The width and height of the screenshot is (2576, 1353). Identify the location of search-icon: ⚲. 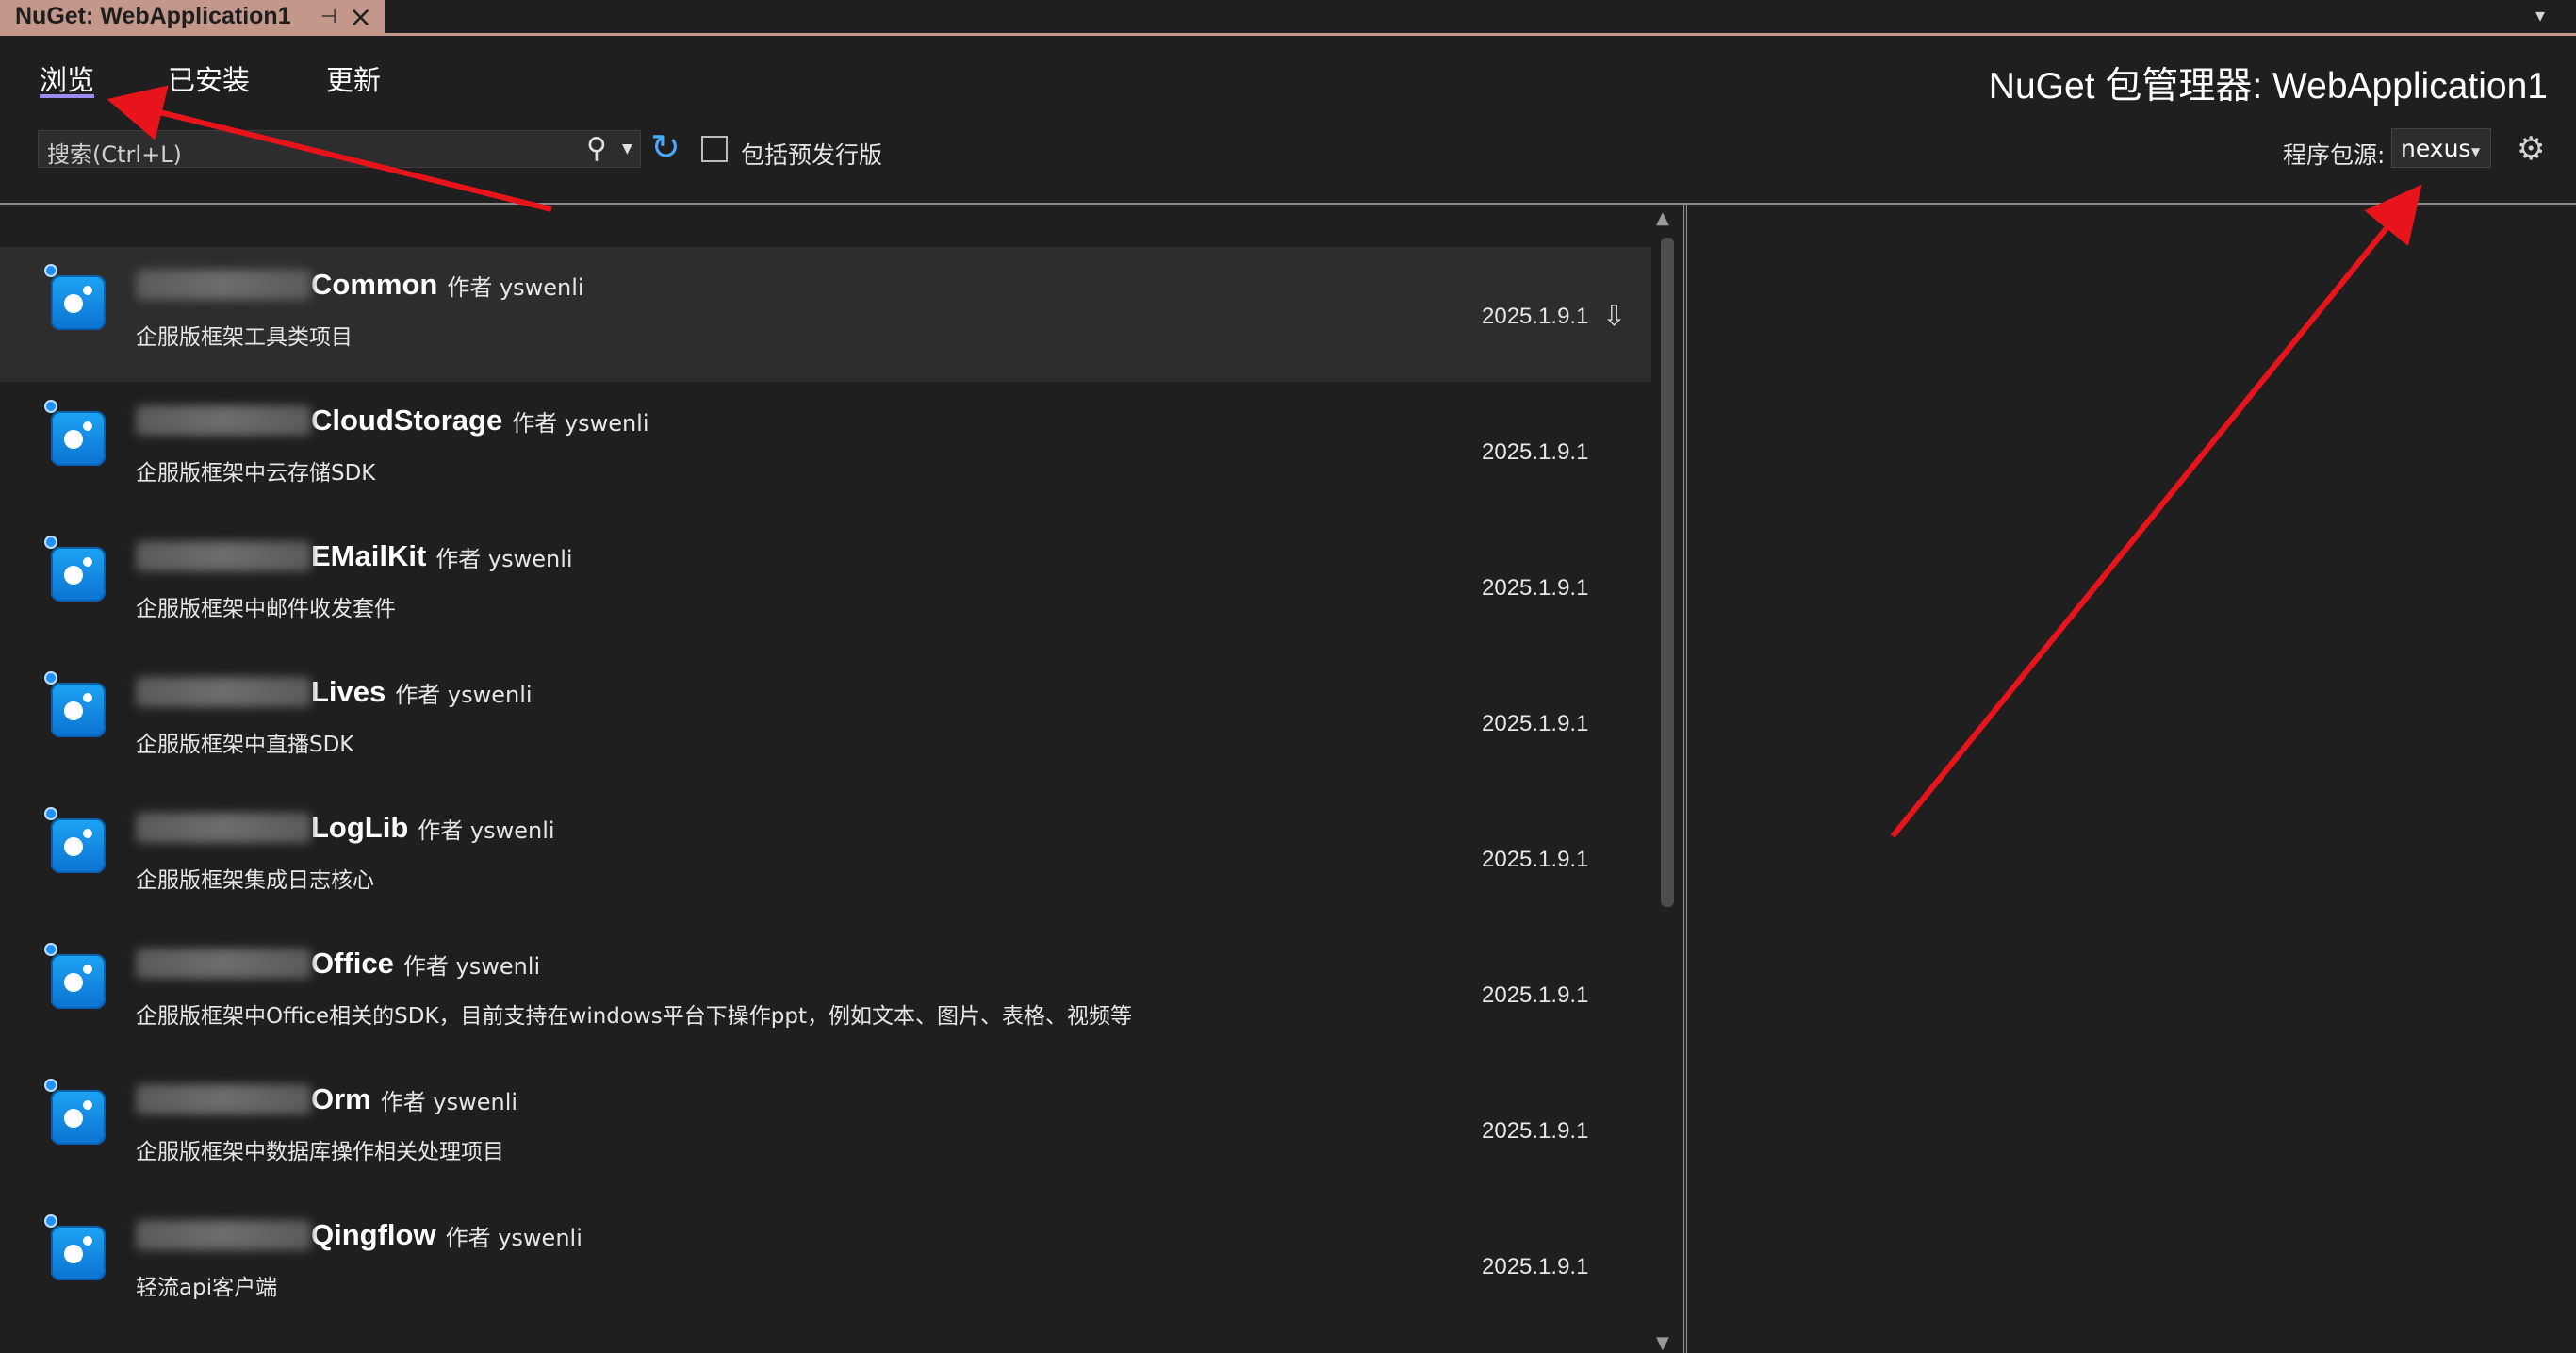
(596, 148).